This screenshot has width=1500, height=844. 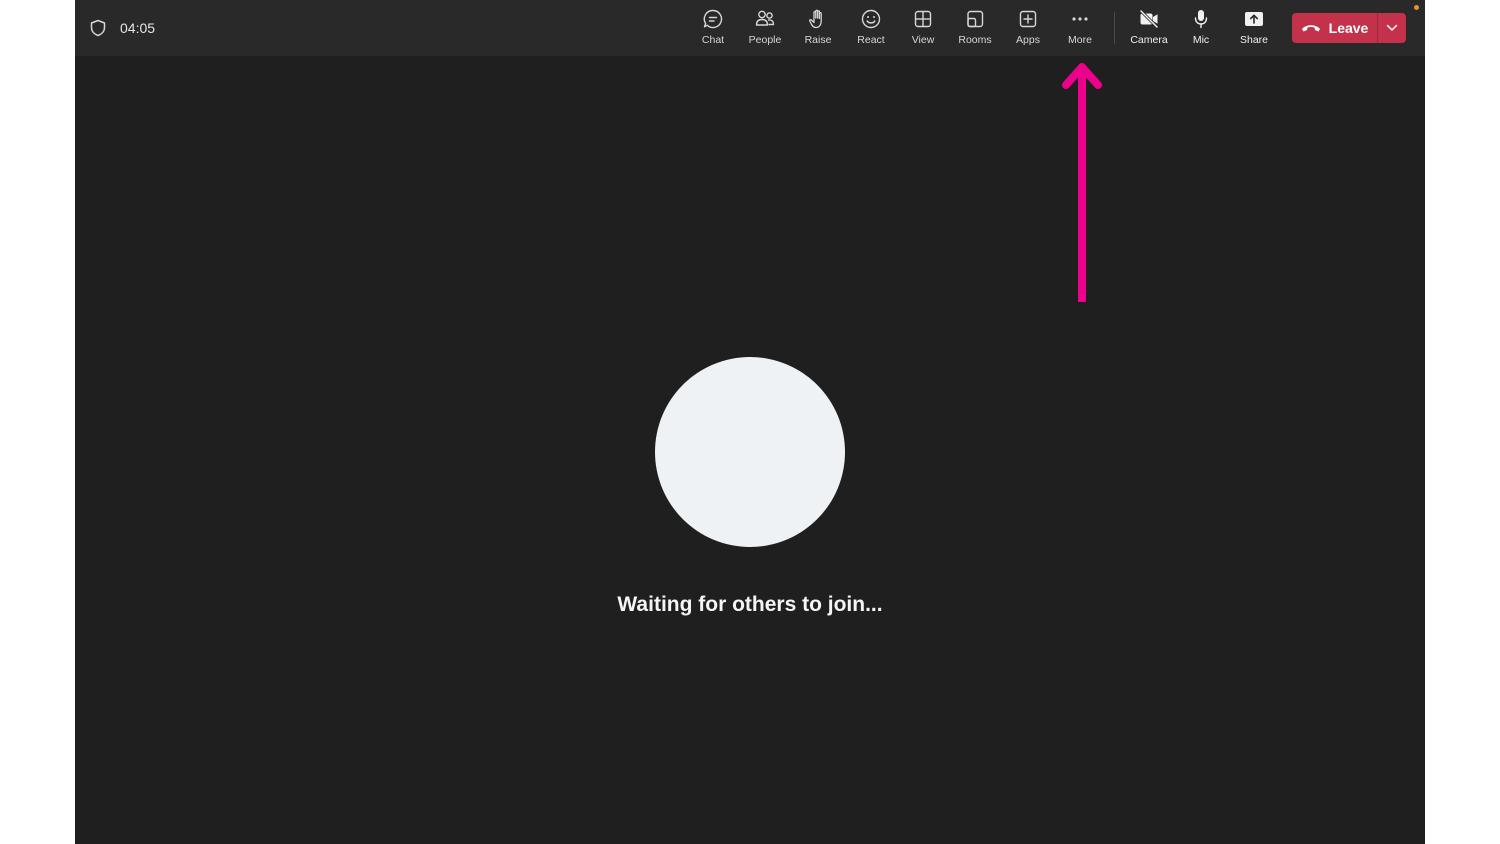 I want to click on chat-button: Chat, so click(x=713, y=29).